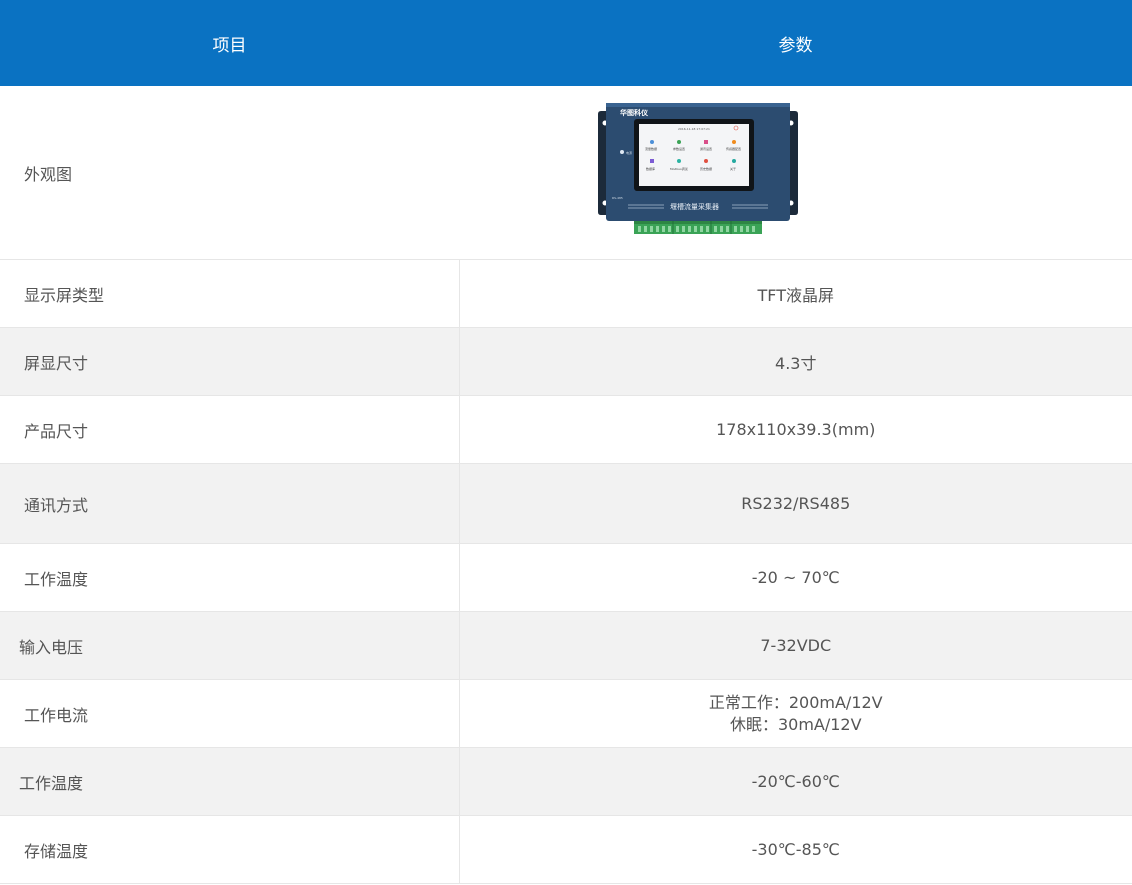  I want to click on menu-label-3: 通讯设置, so click(706, 148).